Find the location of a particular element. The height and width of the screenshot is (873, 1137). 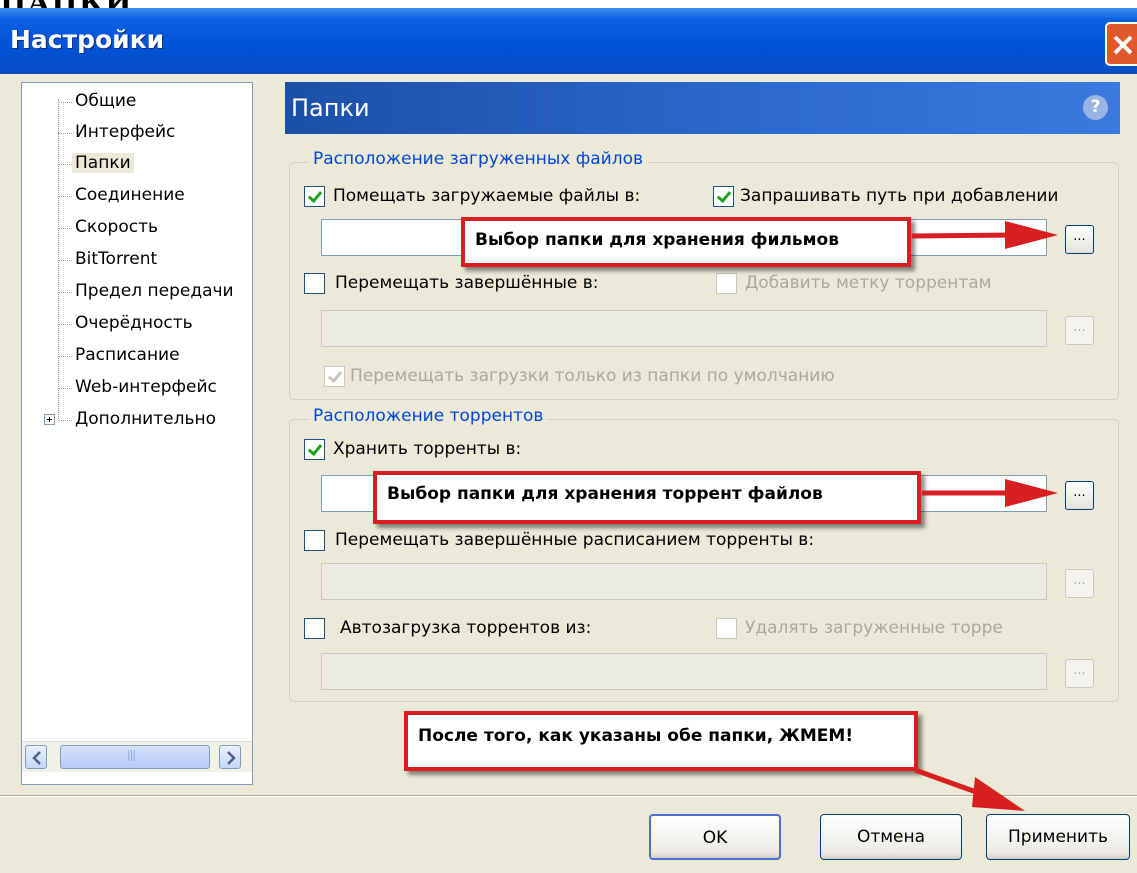

arrow-to-apply-button is located at coordinates (969, 789).